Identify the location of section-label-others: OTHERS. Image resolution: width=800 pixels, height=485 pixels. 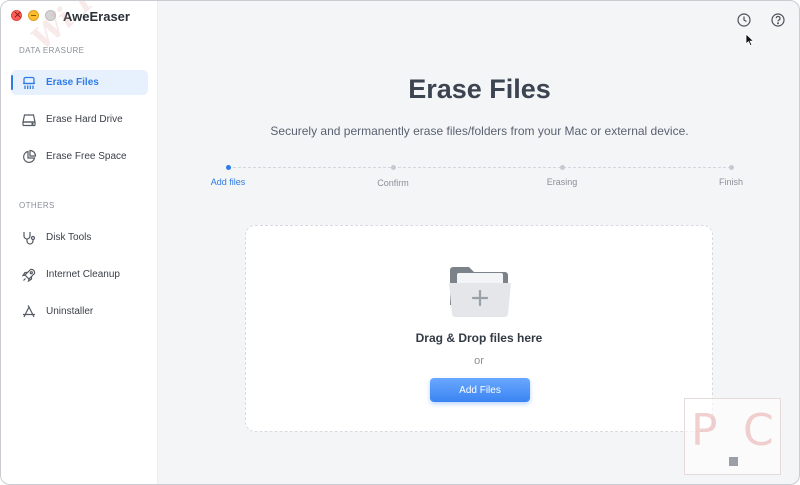
(37, 205).